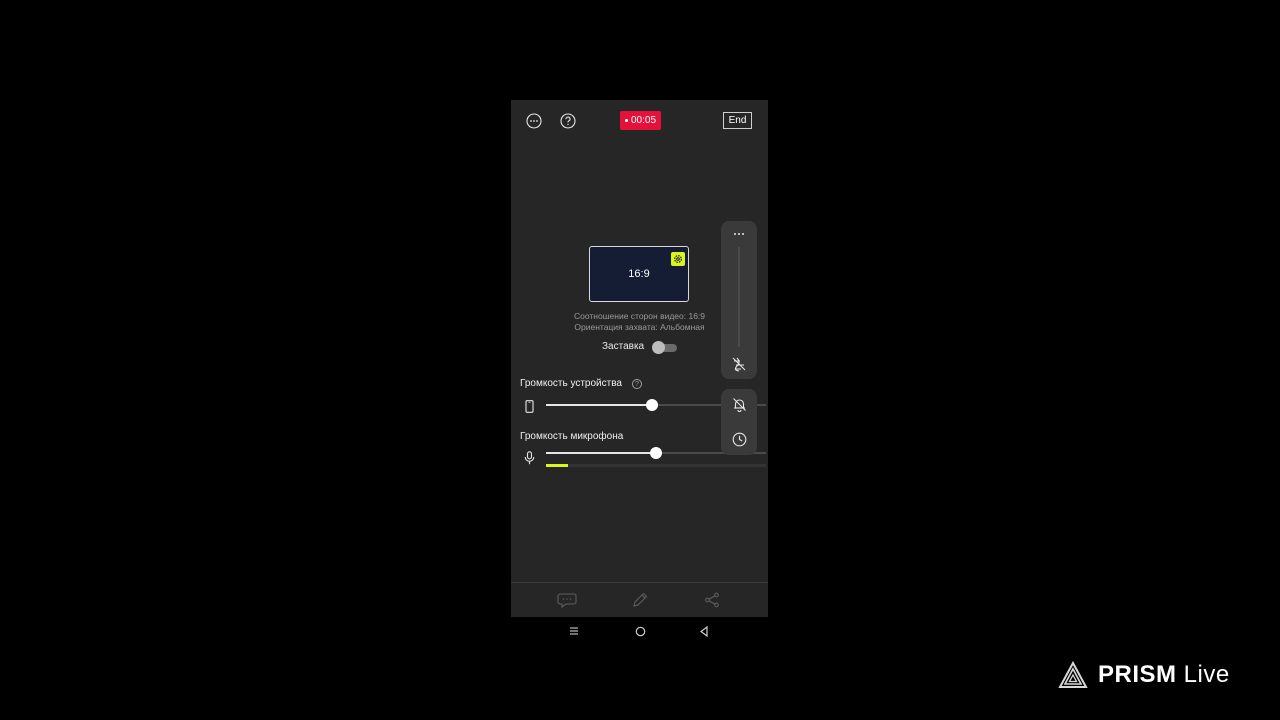 This screenshot has height=720, width=1280. Describe the element at coordinates (737, 120) in the screenshot. I see `end-broadcast-button: End` at that location.